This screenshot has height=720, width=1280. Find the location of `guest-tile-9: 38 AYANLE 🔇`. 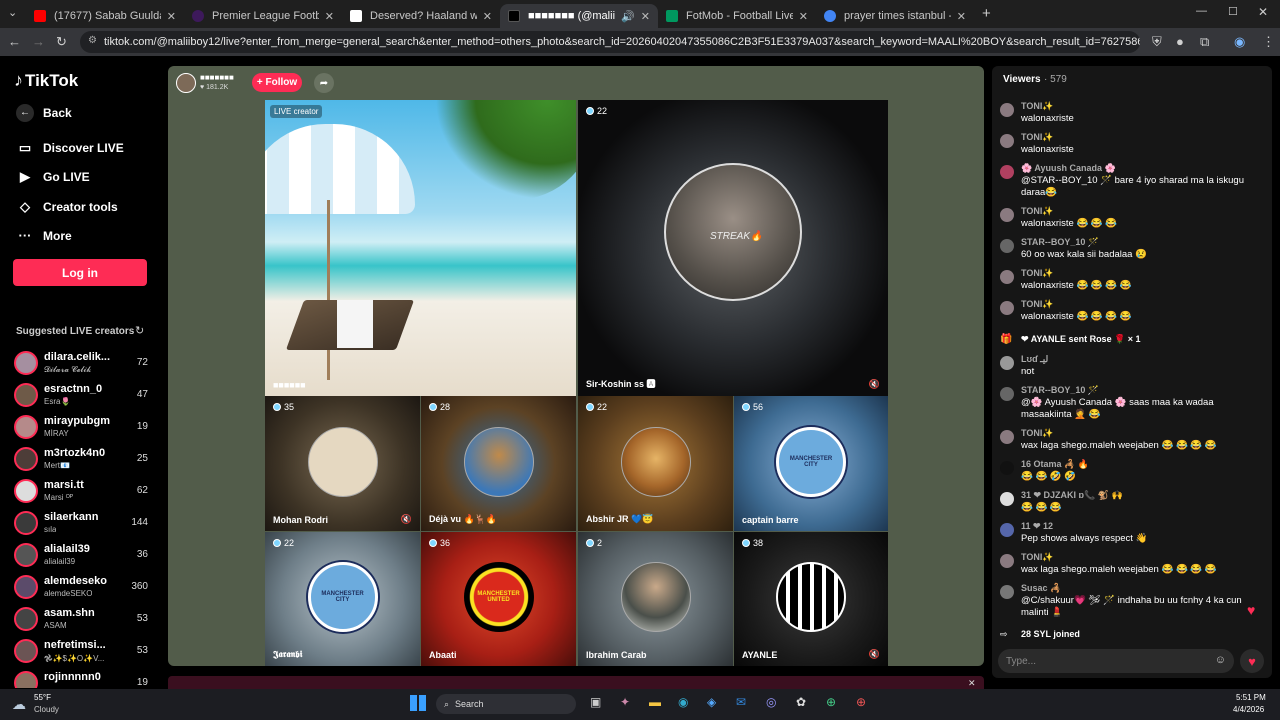

guest-tile-9: 38 AYANLE 🔇 is located at coordinates (811, 599).